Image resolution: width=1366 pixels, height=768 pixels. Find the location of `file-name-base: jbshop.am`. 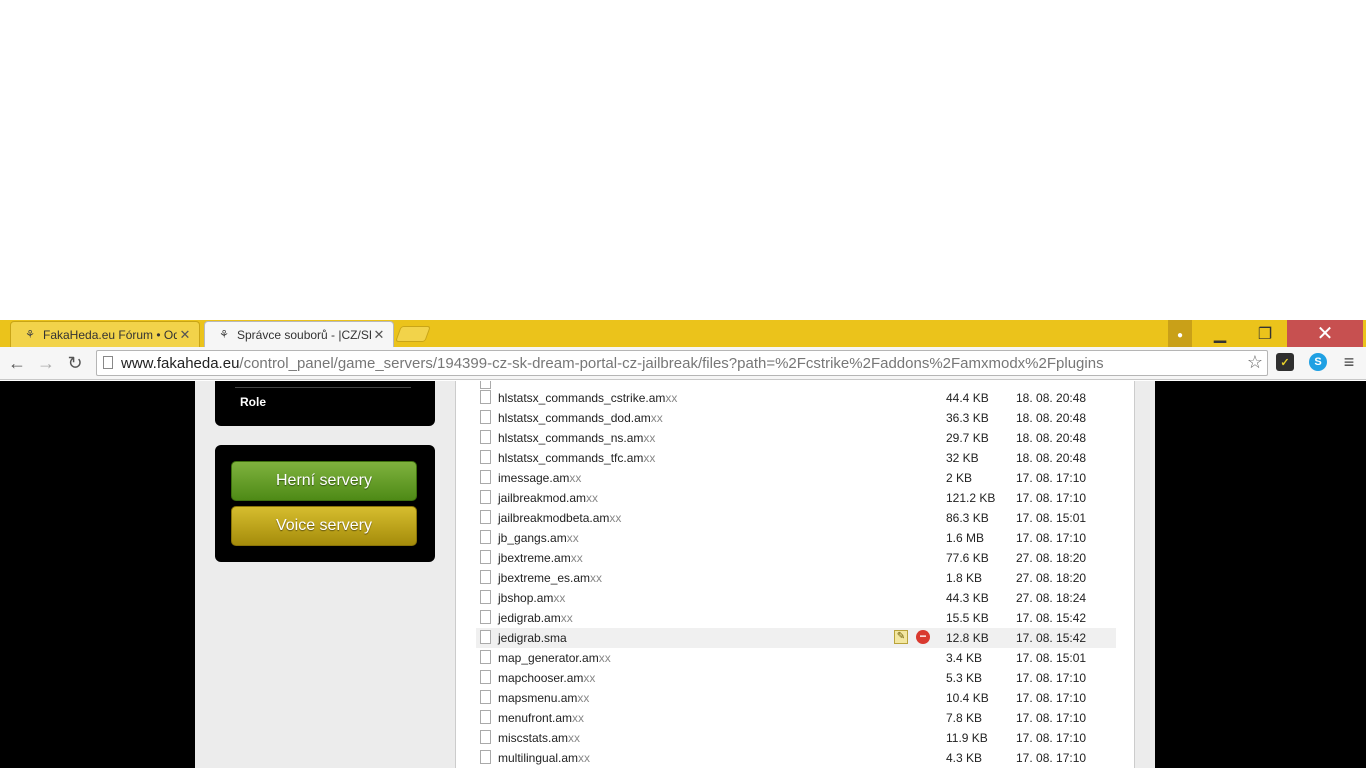

file-name-base: jbshop.am is located at coordinates (526, 598).